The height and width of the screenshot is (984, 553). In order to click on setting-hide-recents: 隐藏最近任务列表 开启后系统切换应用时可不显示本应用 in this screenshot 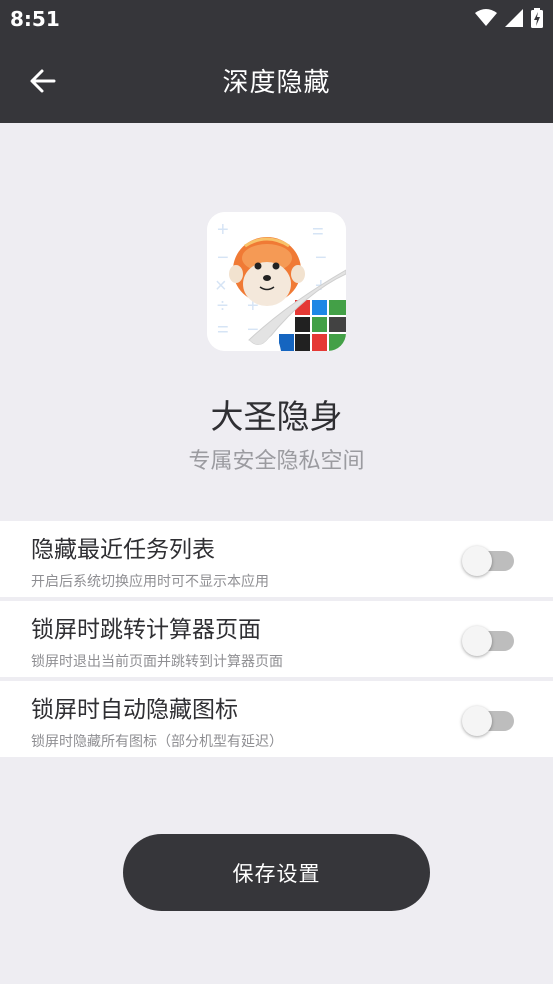, I will do `click(276, 559)`.